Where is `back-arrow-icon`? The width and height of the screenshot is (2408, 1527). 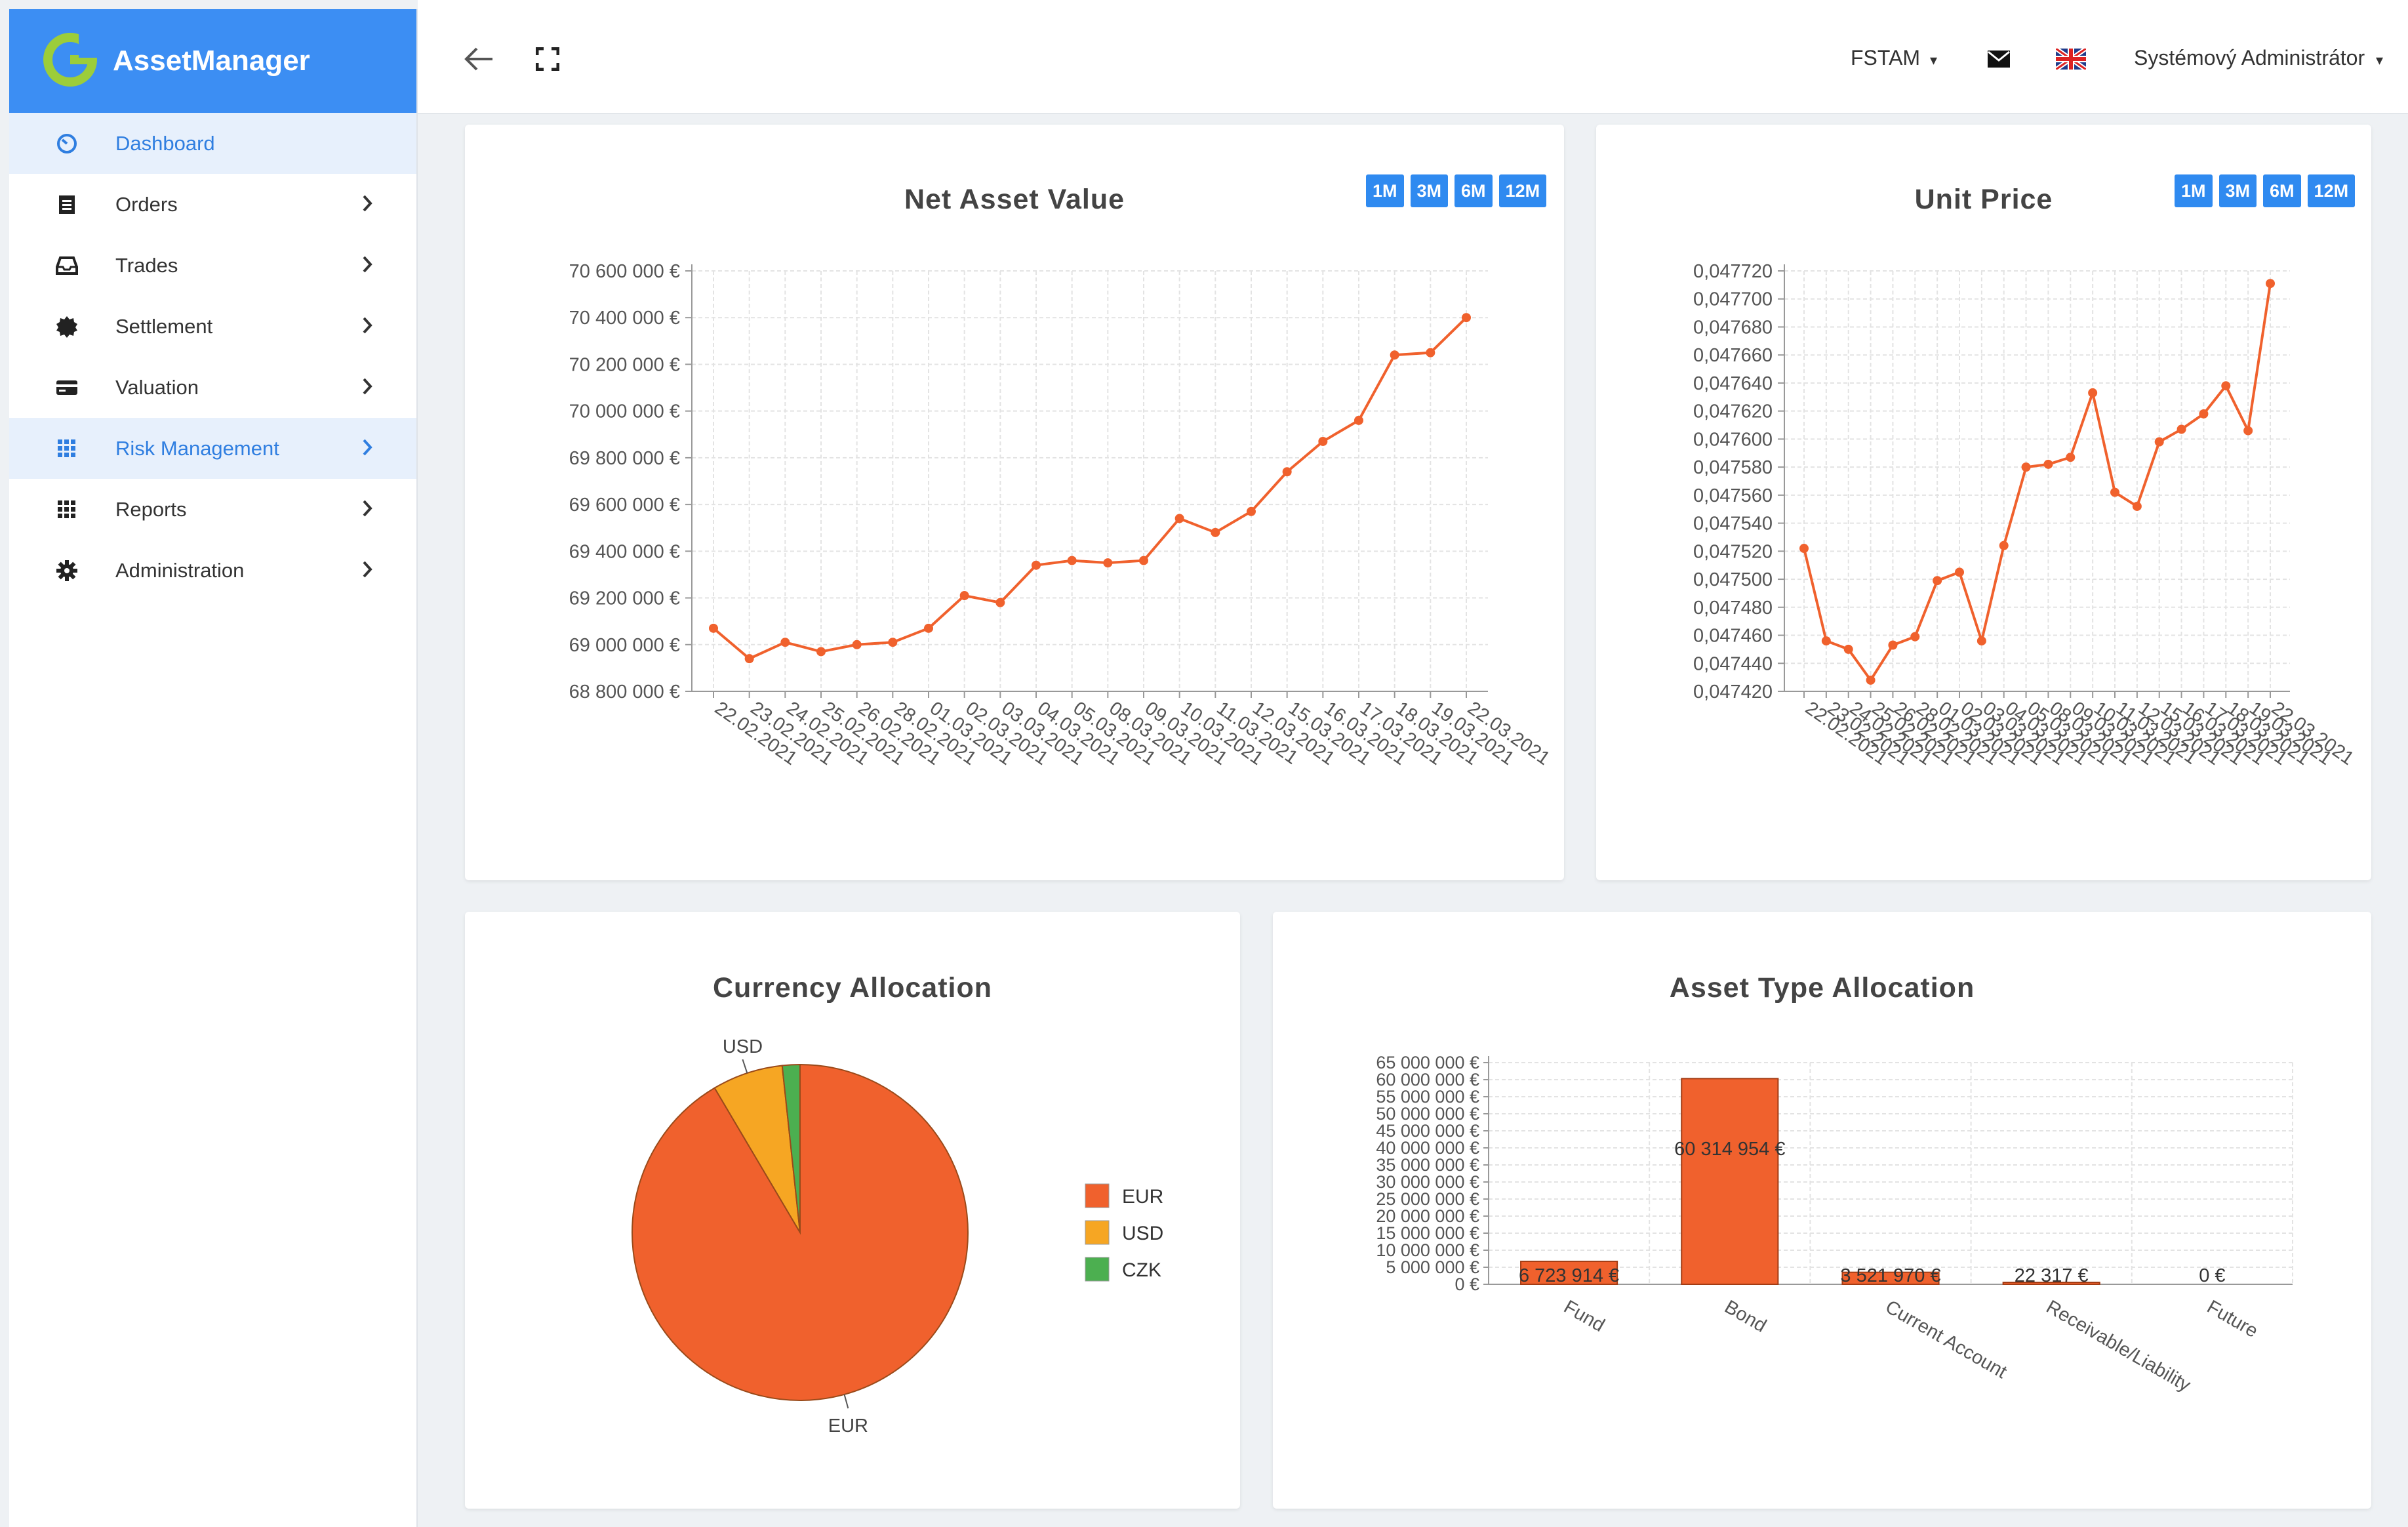
back-arrow-icon is located at coordinates (479, 61).